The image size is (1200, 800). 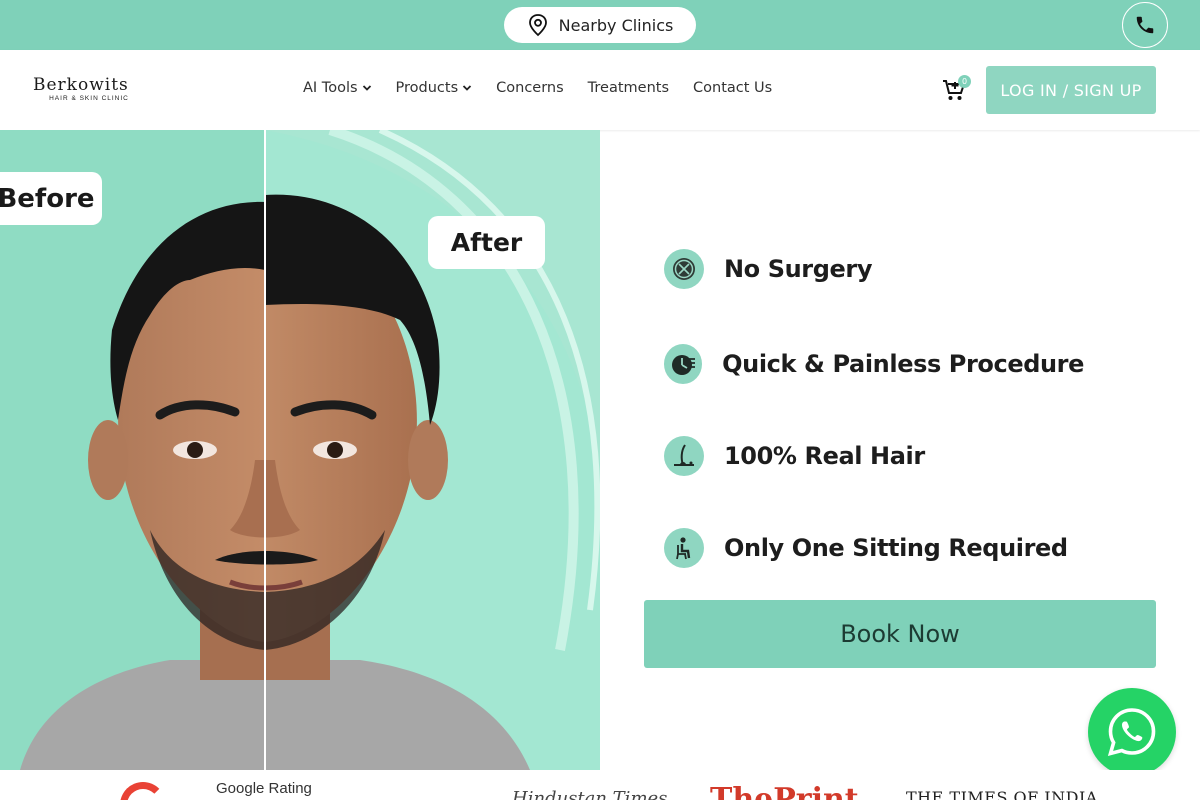 I want to click on call-button, so click(x=1145, y=25).